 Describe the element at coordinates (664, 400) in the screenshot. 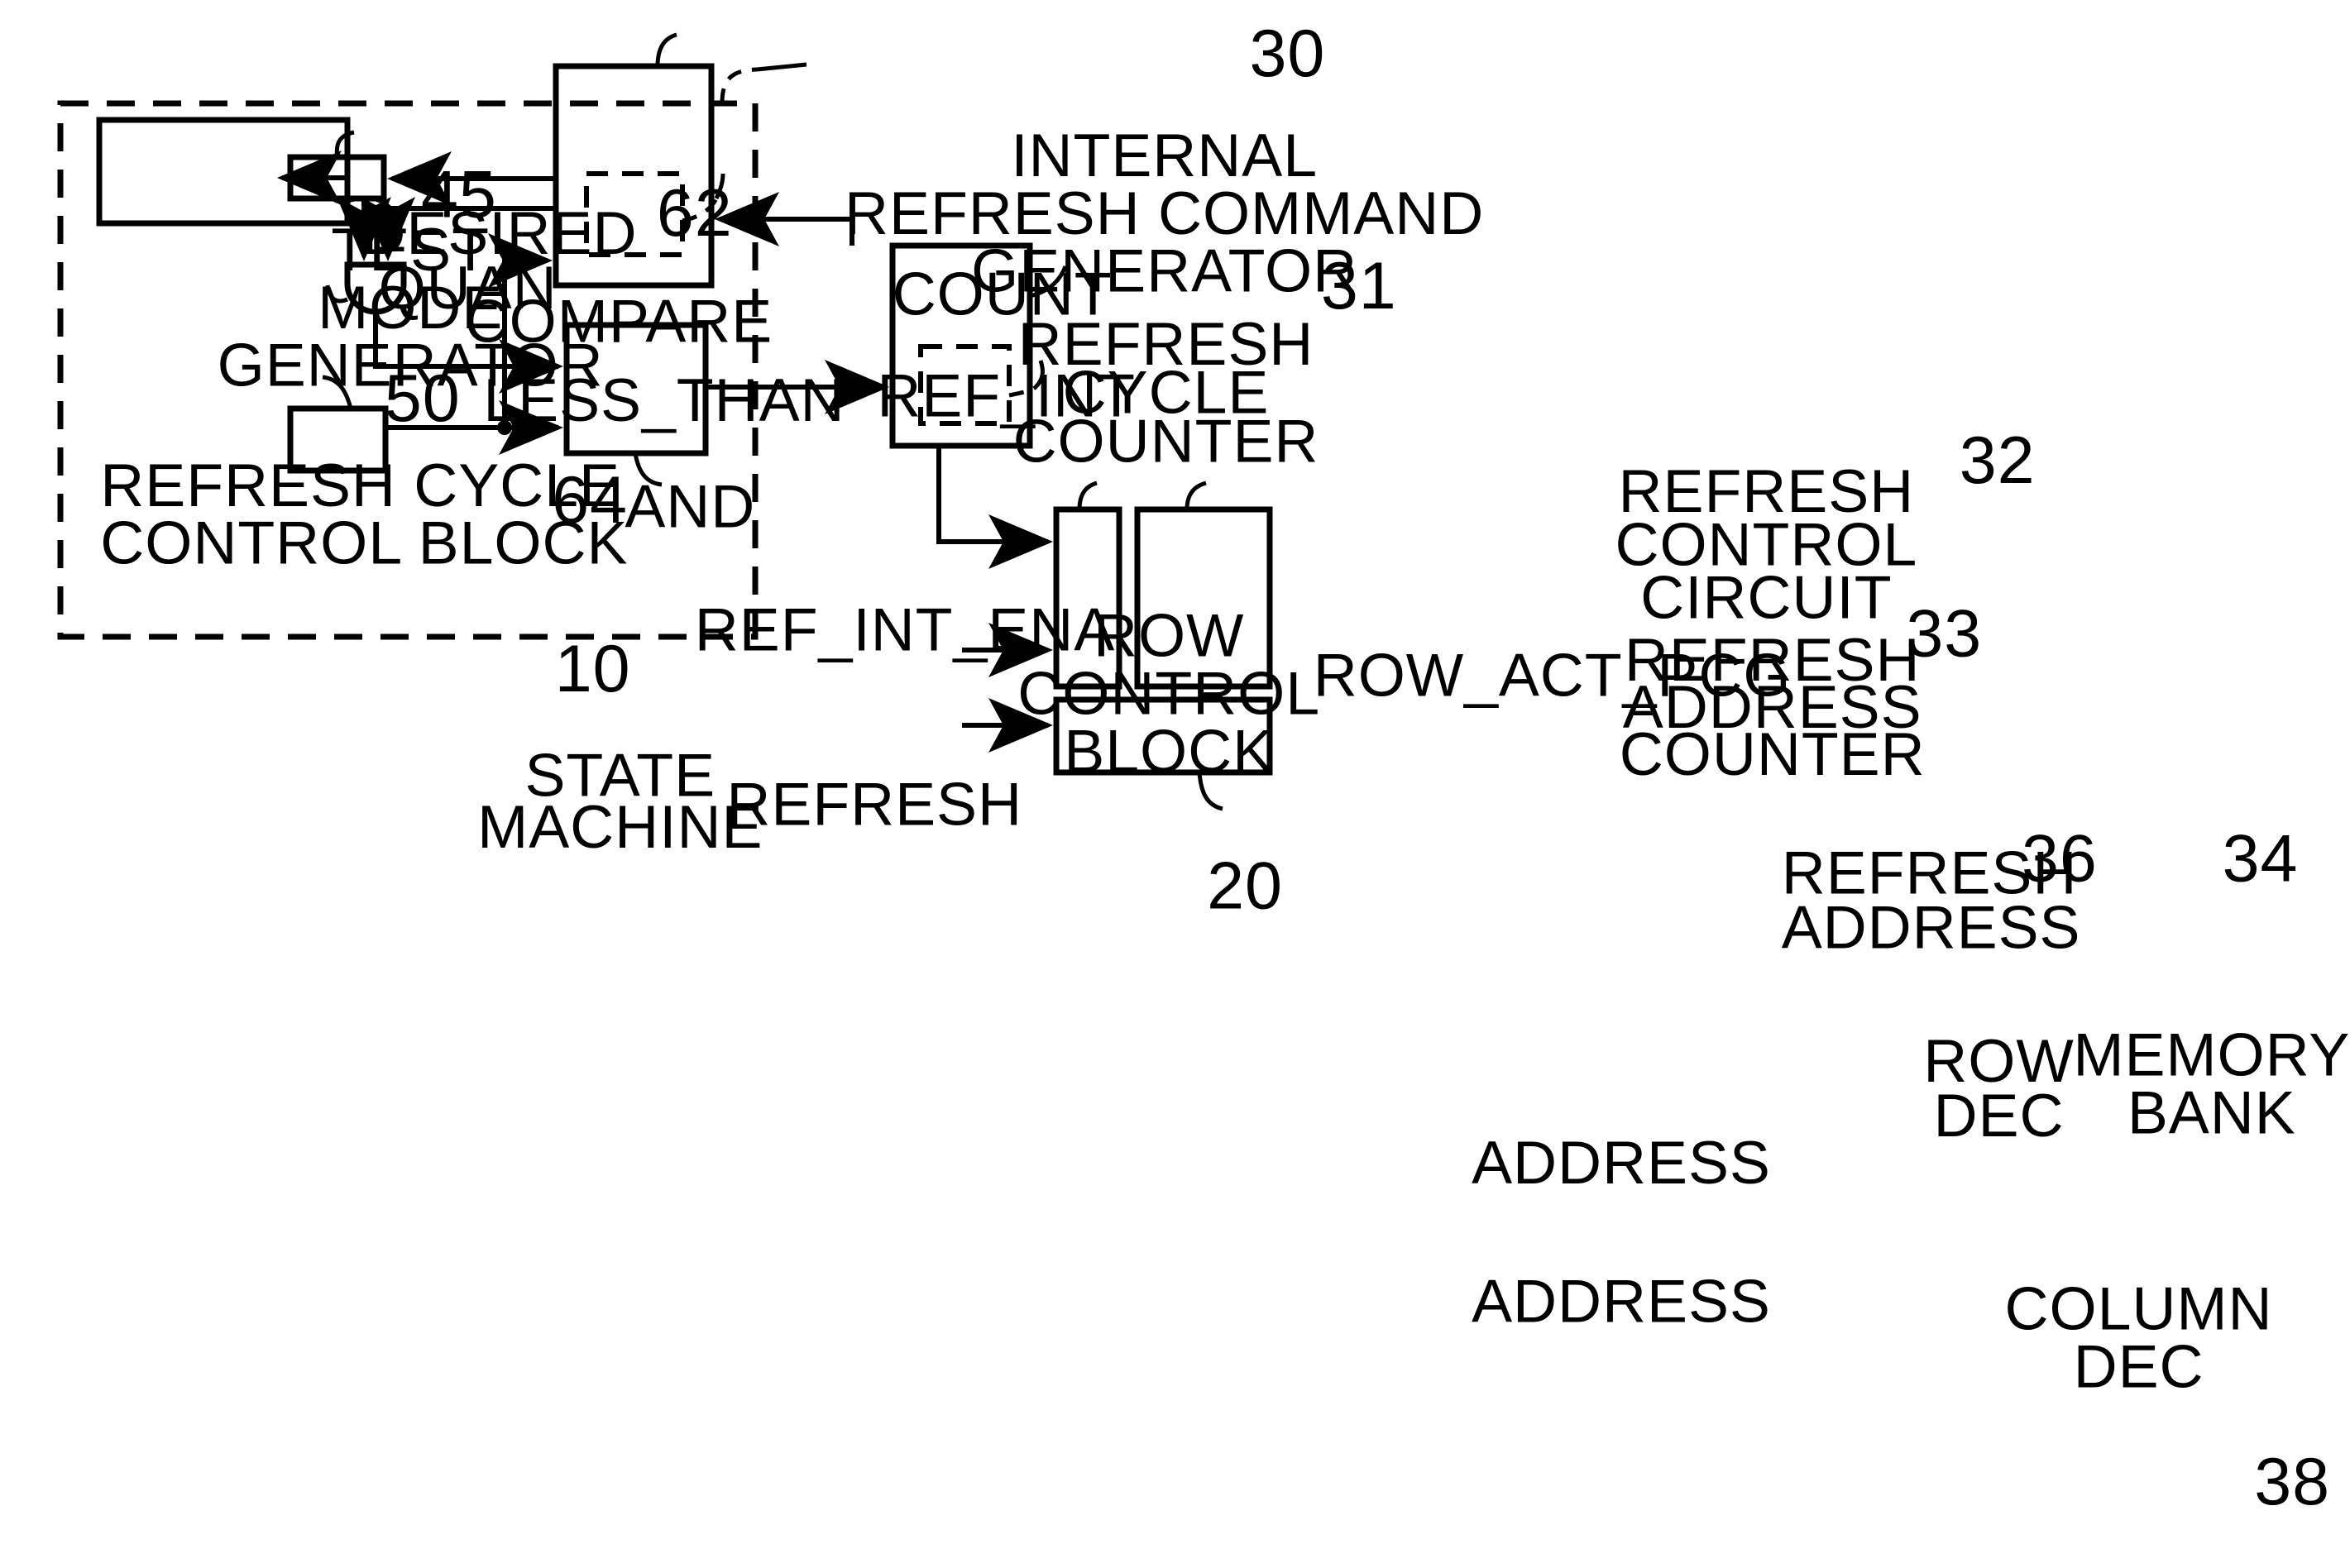

I see `signal-less-than: LESS_THAN` at that location.